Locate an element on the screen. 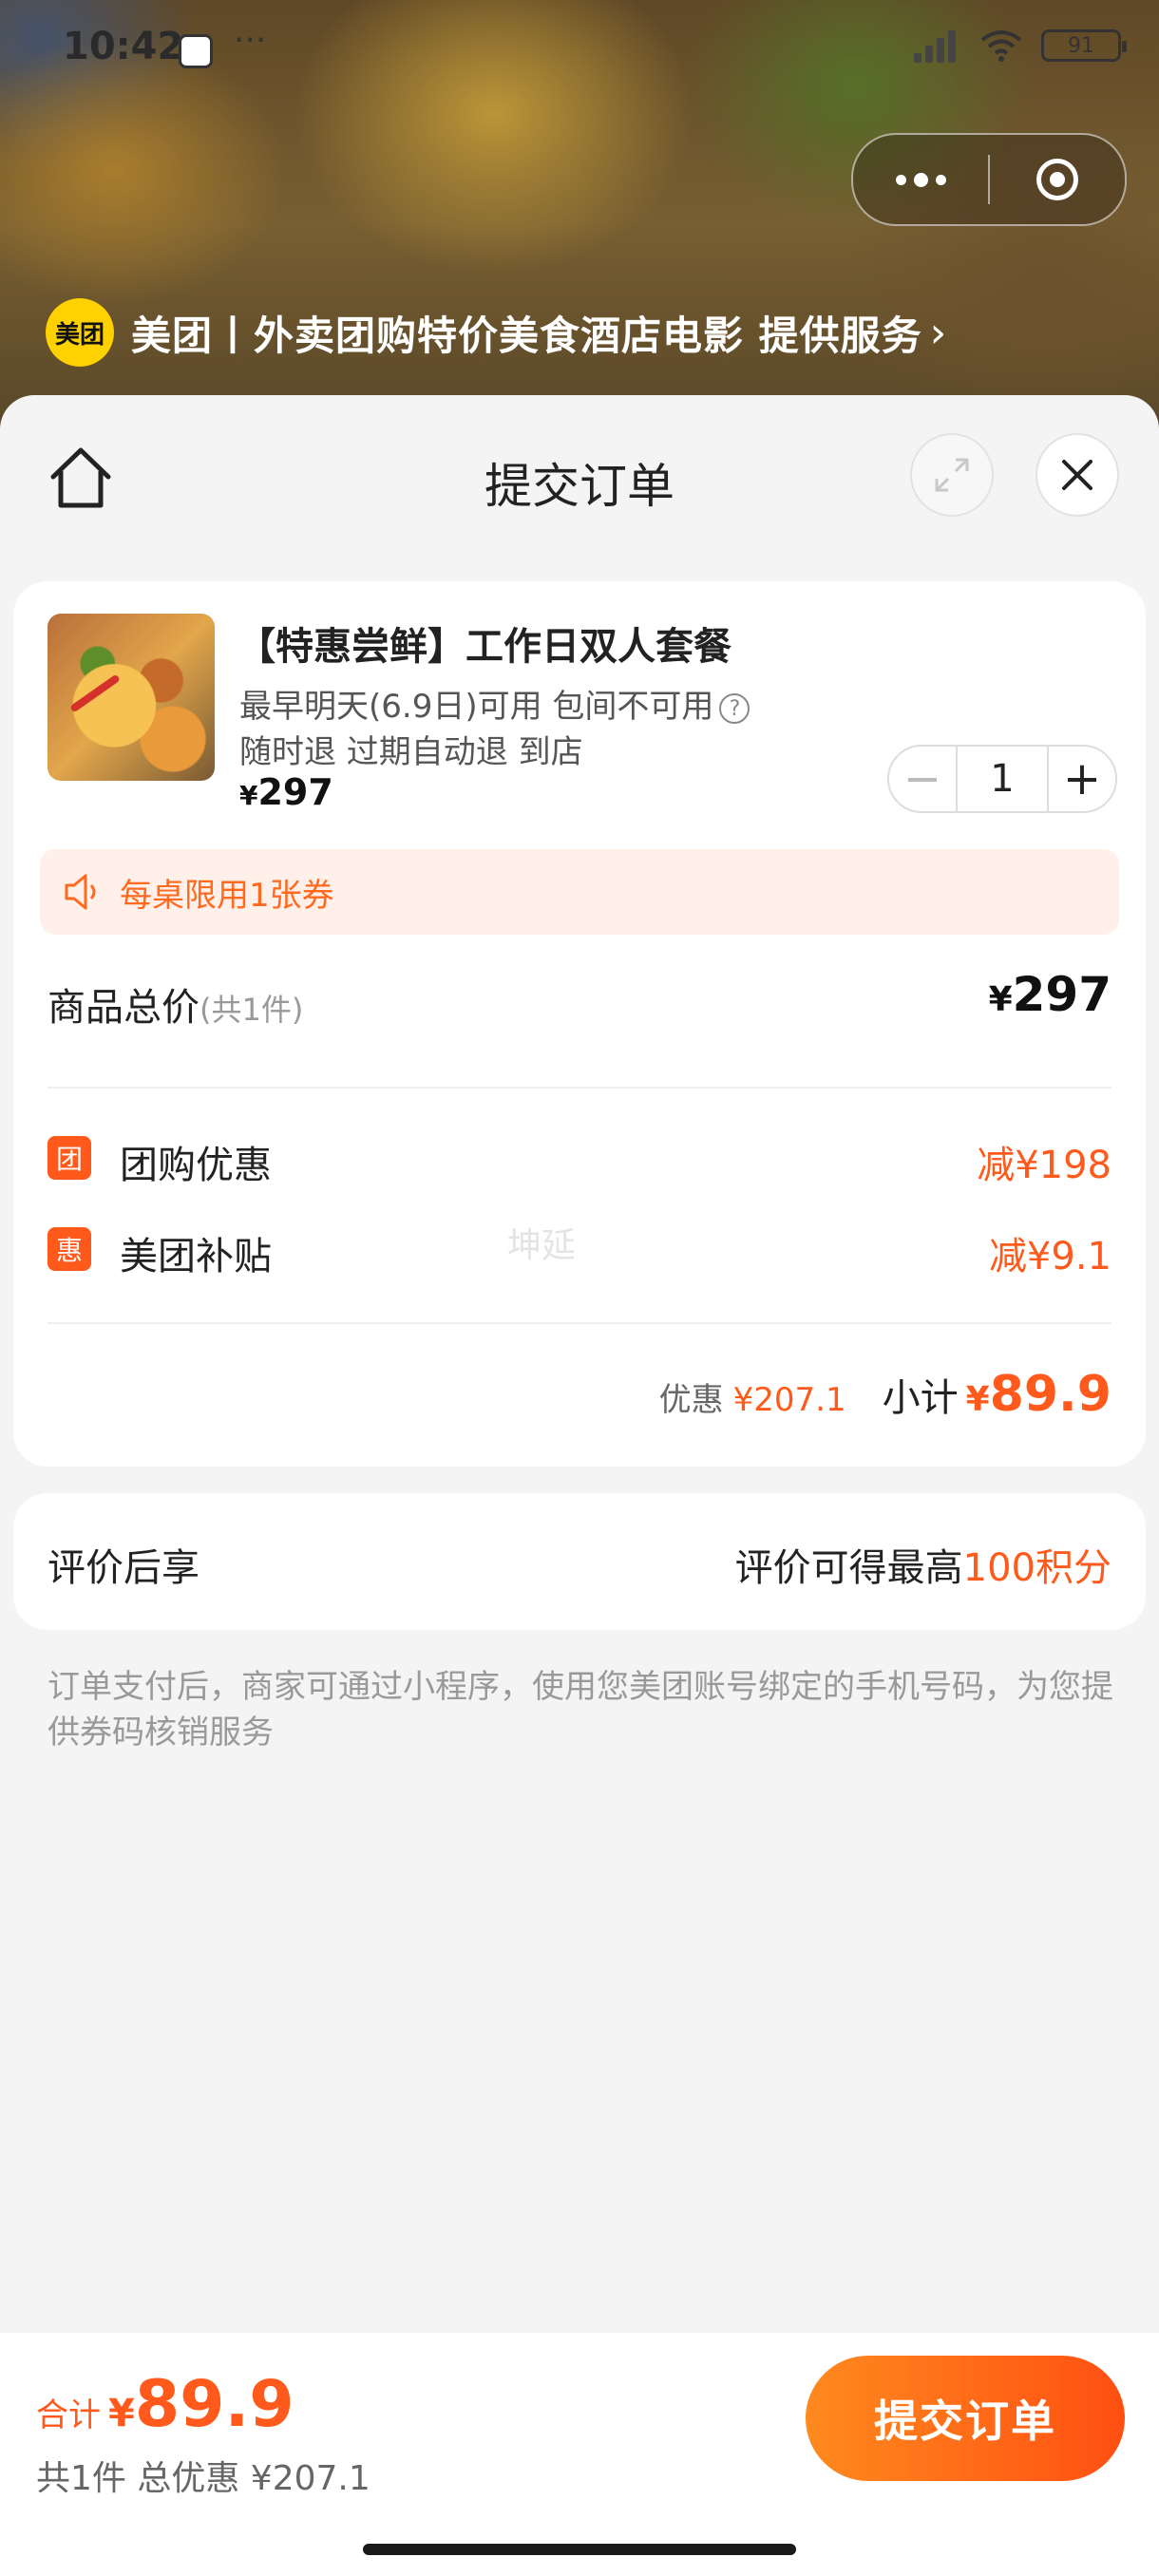 This screenshot has height=2576, width=1159. close-icon is located at coordinates (1077, 475).